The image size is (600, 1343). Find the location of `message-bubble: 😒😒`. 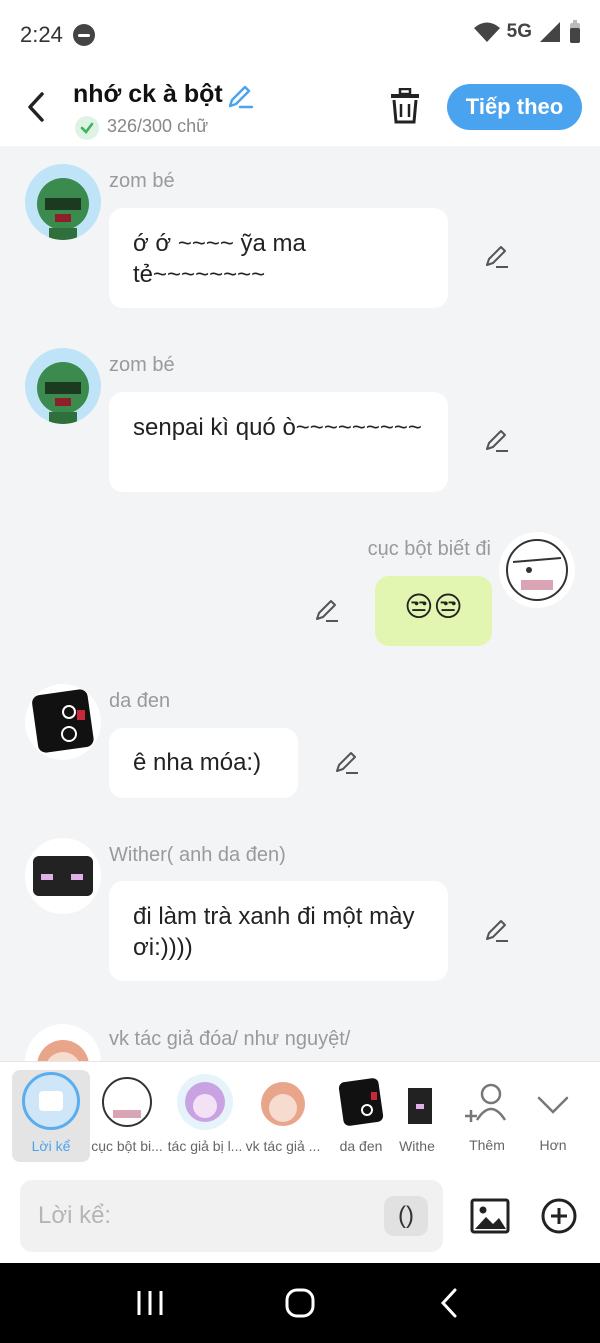

message-bubble: 😒😒 is located at coordinates (433, 611).